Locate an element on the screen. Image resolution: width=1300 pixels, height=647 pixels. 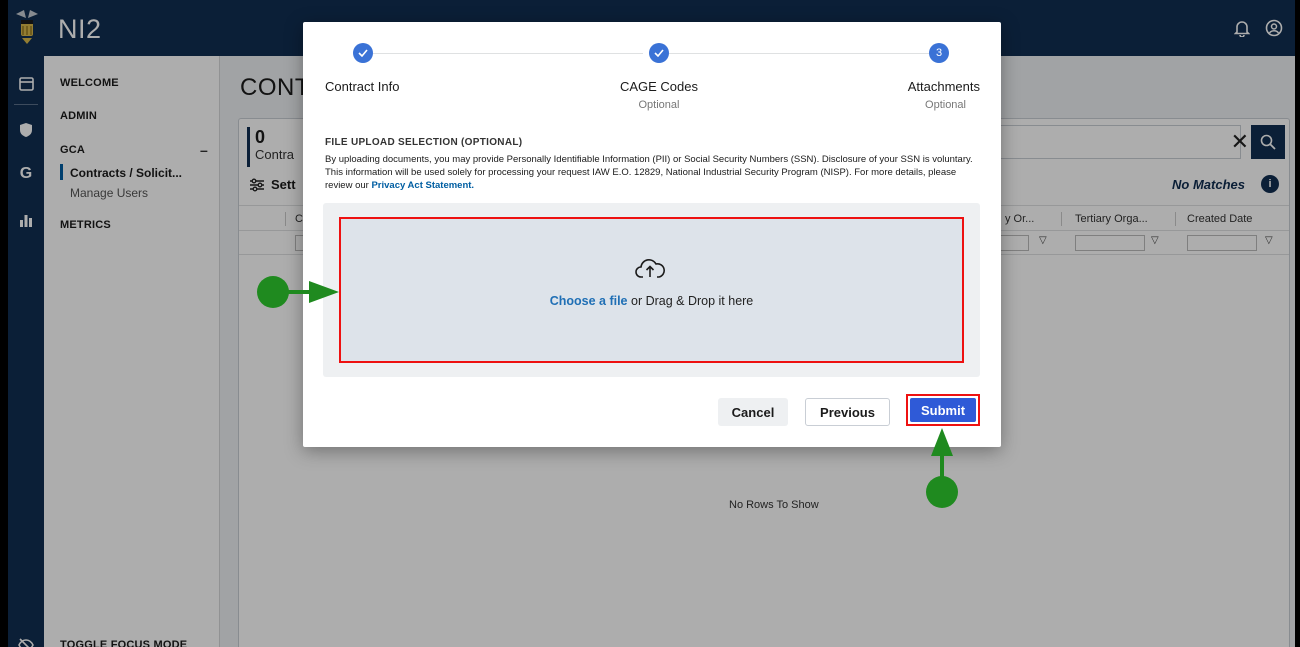
step-3-current-indicator: 3 is located at coordinates (939, 53).